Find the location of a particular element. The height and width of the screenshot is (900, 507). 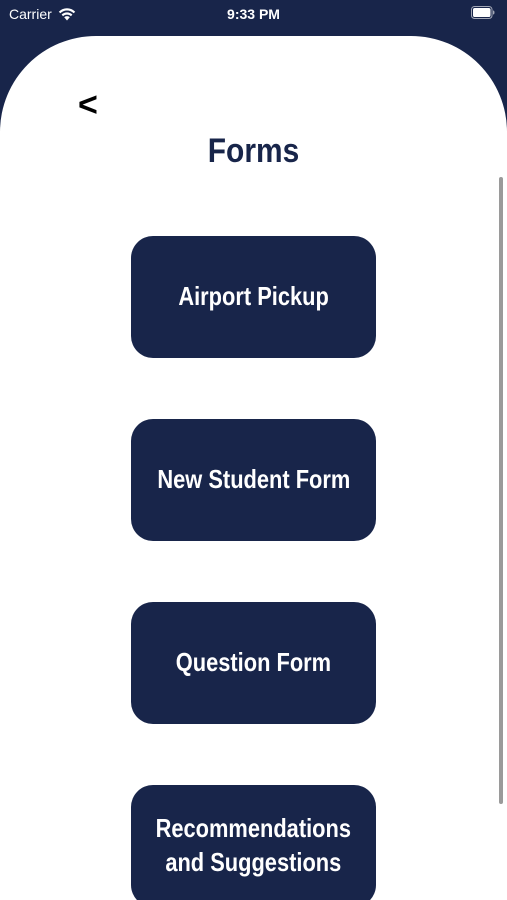

button-label: New Student Form is located at coordinates (253, 479).